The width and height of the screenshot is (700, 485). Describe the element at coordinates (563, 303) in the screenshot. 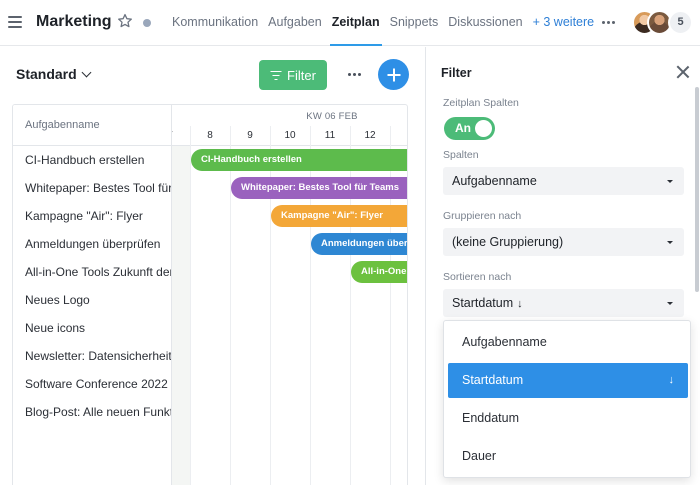

I see `sort-by-select: Startdatum ↓` at that location.